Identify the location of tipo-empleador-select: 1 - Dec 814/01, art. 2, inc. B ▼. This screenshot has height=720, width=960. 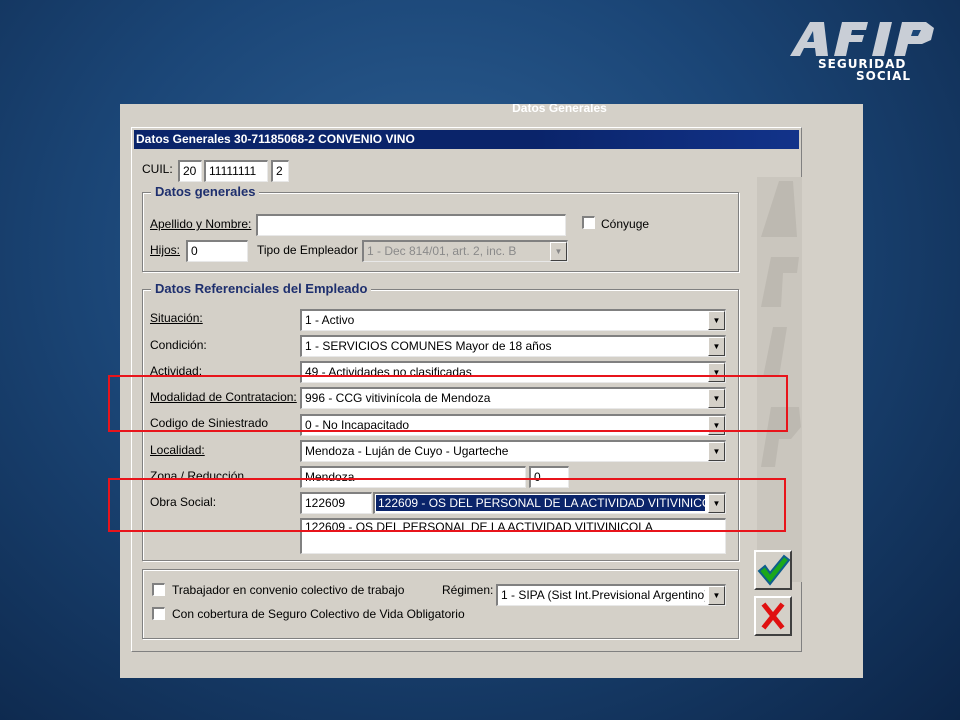
(465, 251).